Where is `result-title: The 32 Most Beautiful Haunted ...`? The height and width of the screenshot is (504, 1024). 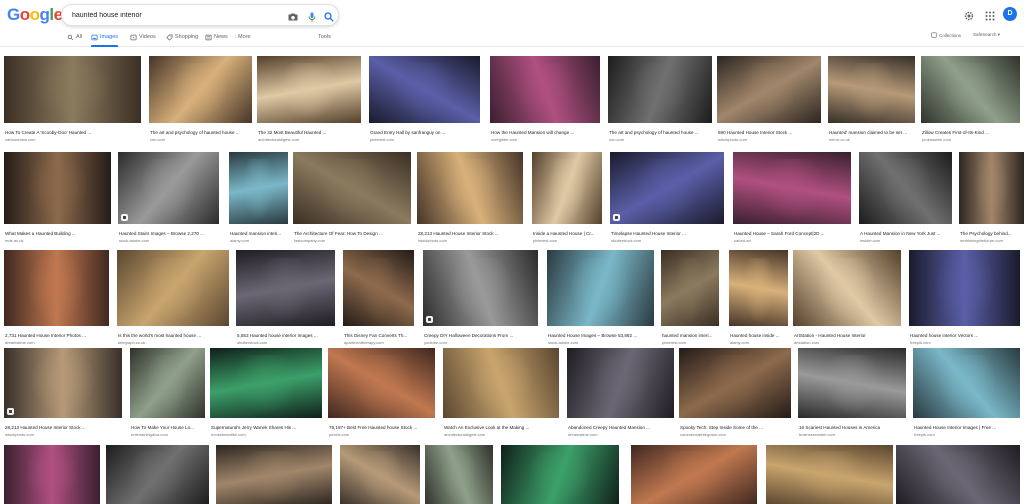
result-title: The 32 Most Beautiful Haunted ... is located at coordinates (310, 133).